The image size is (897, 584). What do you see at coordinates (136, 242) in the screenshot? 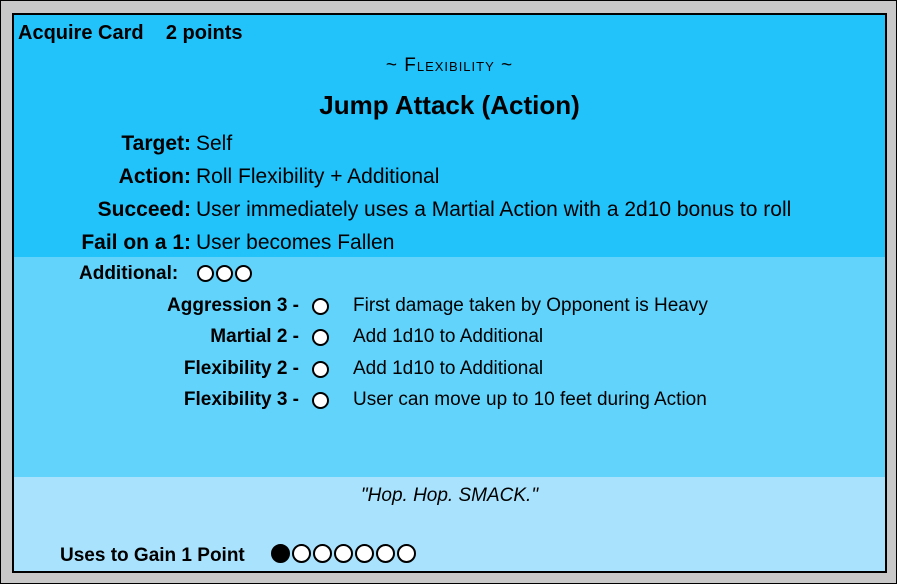
I see `stat-label: Fail on a 1:` at bounding box center [136, 242].